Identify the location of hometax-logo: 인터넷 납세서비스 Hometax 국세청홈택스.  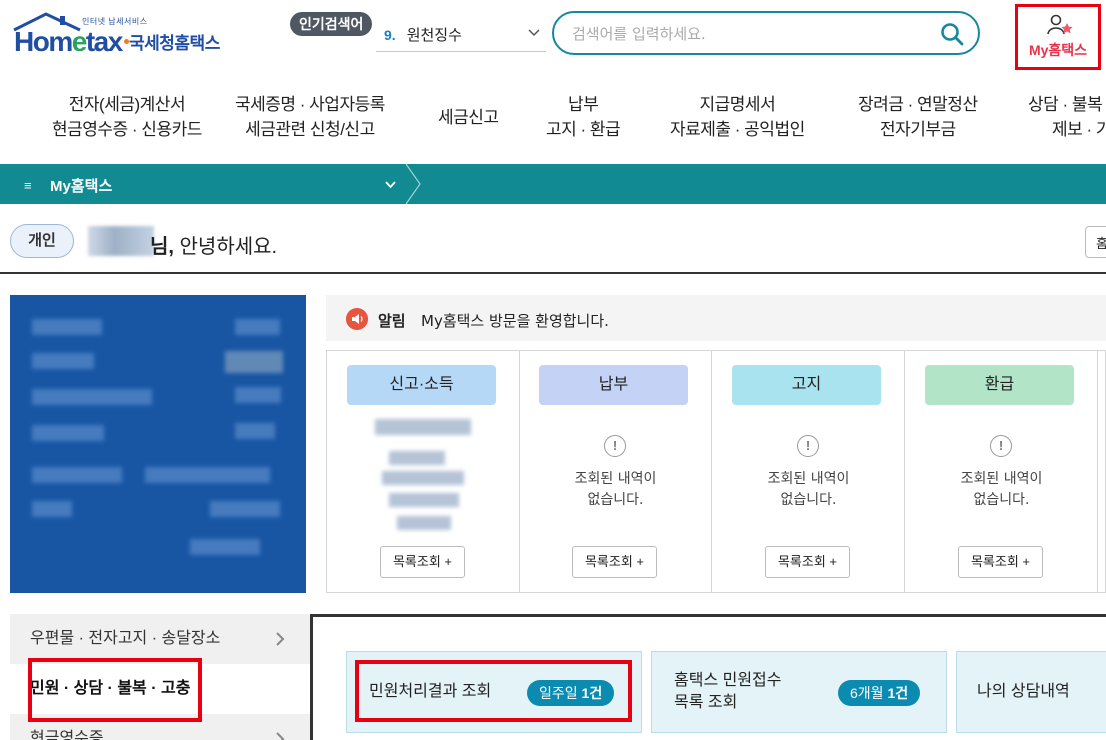
(119, 37).